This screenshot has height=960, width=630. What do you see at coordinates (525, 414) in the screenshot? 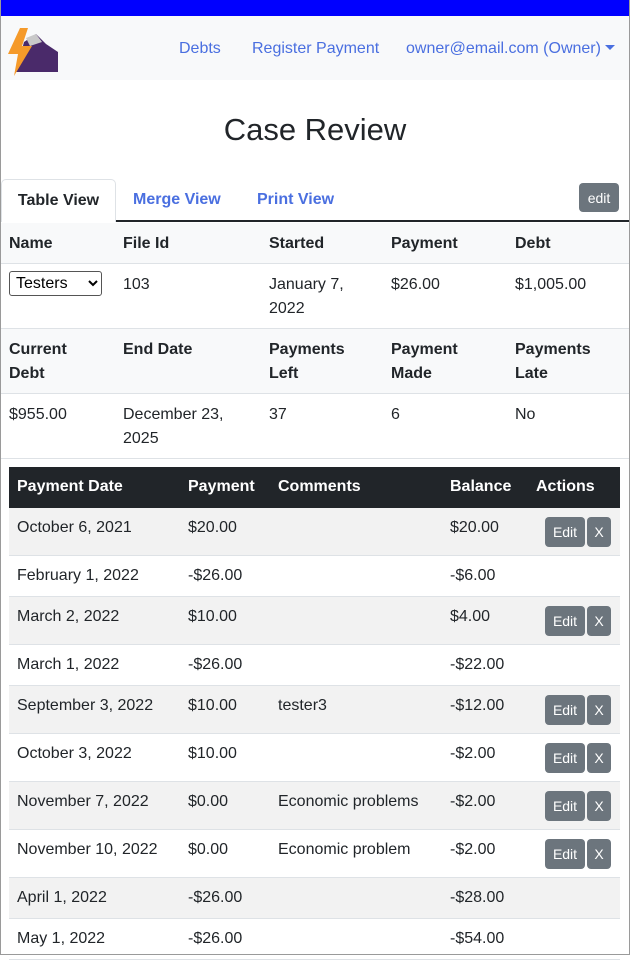
I see `value-payments-late: No` at bounding box center [525, 414].